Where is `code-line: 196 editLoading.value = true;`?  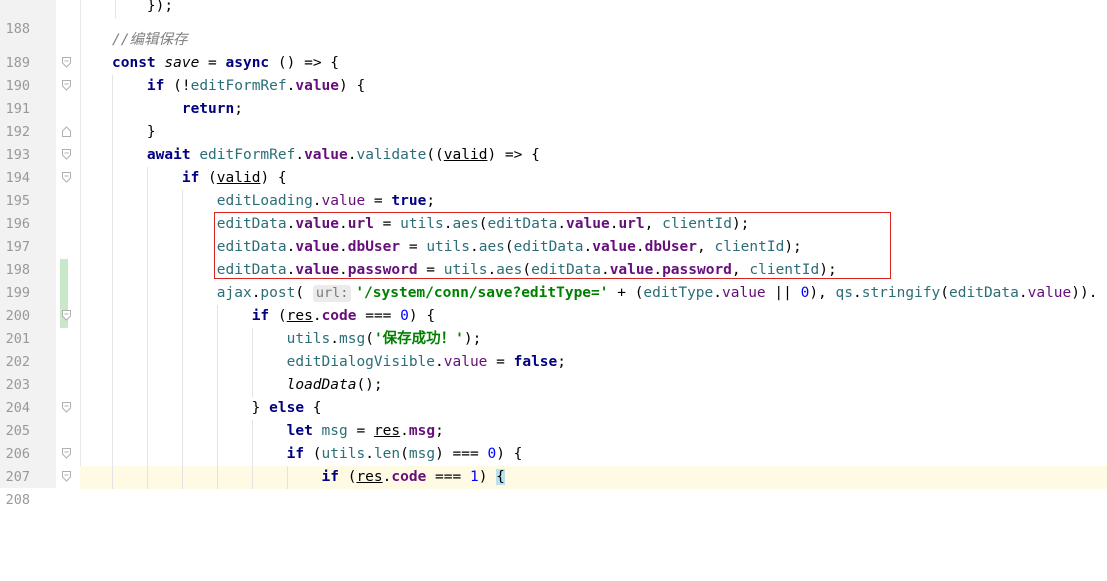 code-line: 196 editLoading.value = true; is located at coordinates (553, 211).